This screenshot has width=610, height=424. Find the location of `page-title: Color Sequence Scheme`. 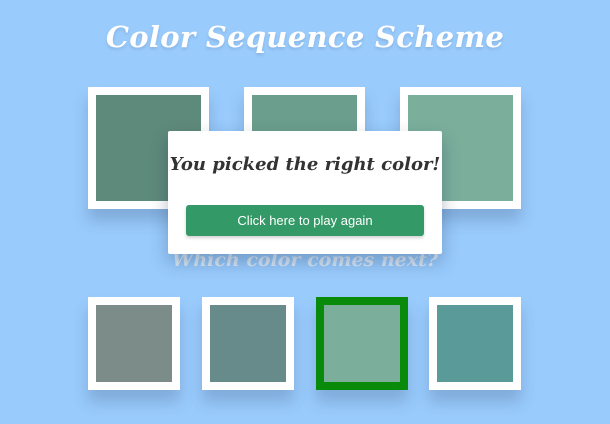

page-title: Color Sequence Scheme is located at coordinates (305, 37).